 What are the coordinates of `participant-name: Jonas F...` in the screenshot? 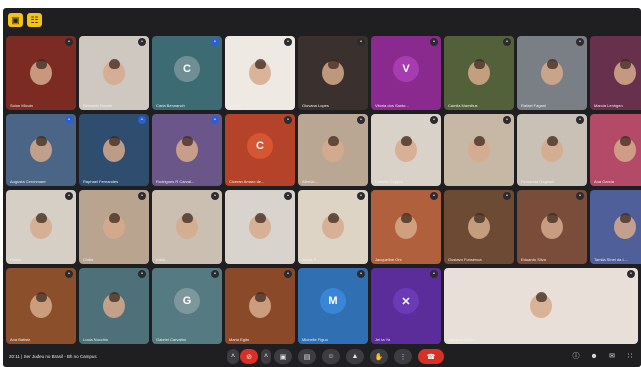 It's located at (311, 259).